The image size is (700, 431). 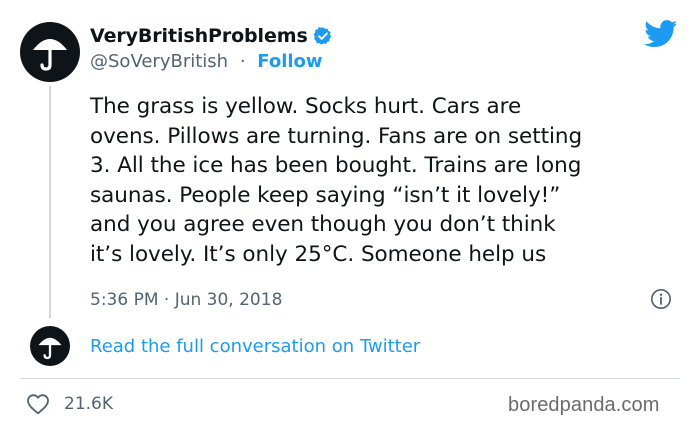 I want to click on follow-button: Follow, so click(x=289, y=61).